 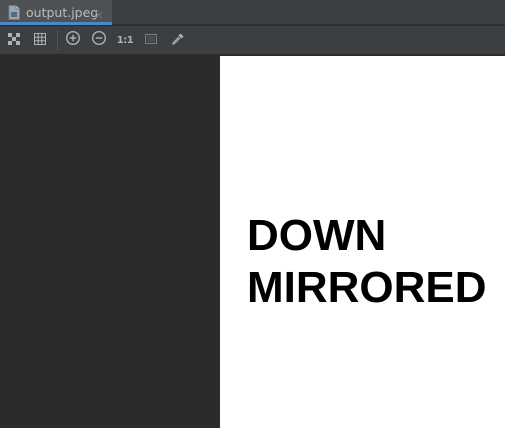 I want to click on fit-to-window-button, so click(x=14, y=40).